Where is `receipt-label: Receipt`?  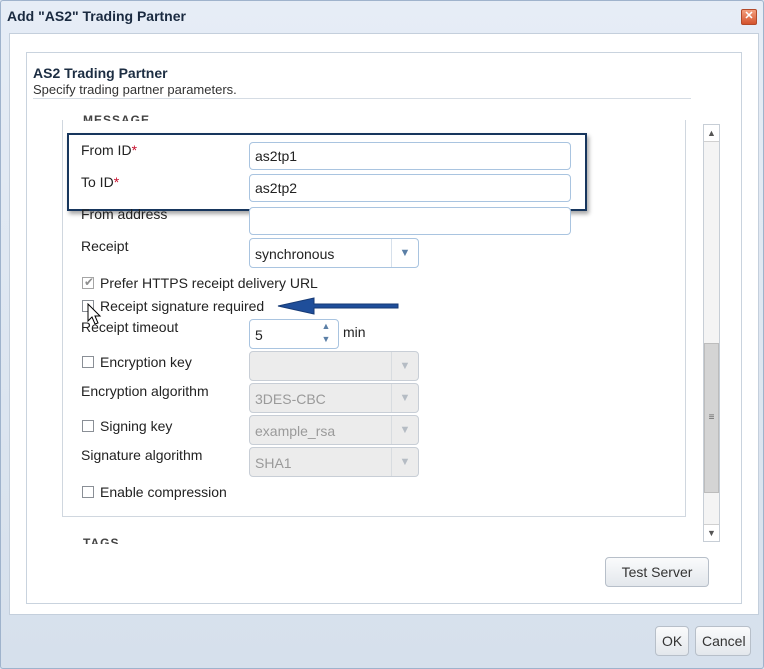 receipt-label: Receipt is located at coordinates (105, 246).